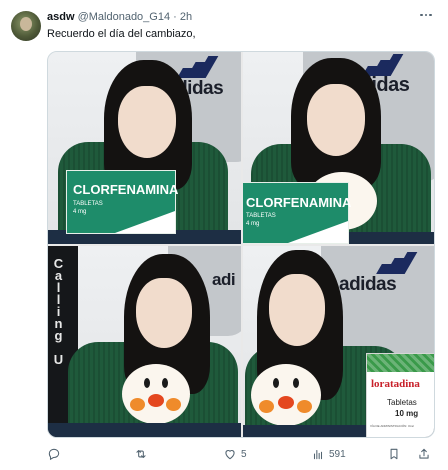 The height and width of the screenshot is (470, 448). I want to click on box-dose: 10 mg, so click(407, 413).